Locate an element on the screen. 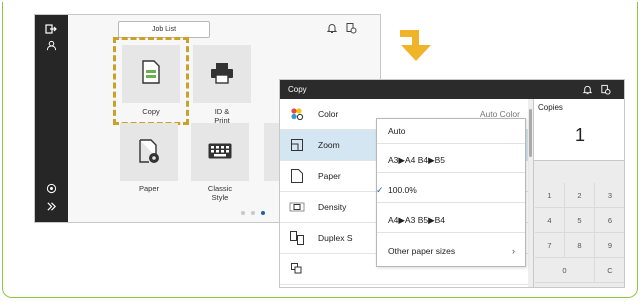 Image resolution: width=642 pixels, height=302 pixels. copies-label: Copies is located at coordinates (550, 107).